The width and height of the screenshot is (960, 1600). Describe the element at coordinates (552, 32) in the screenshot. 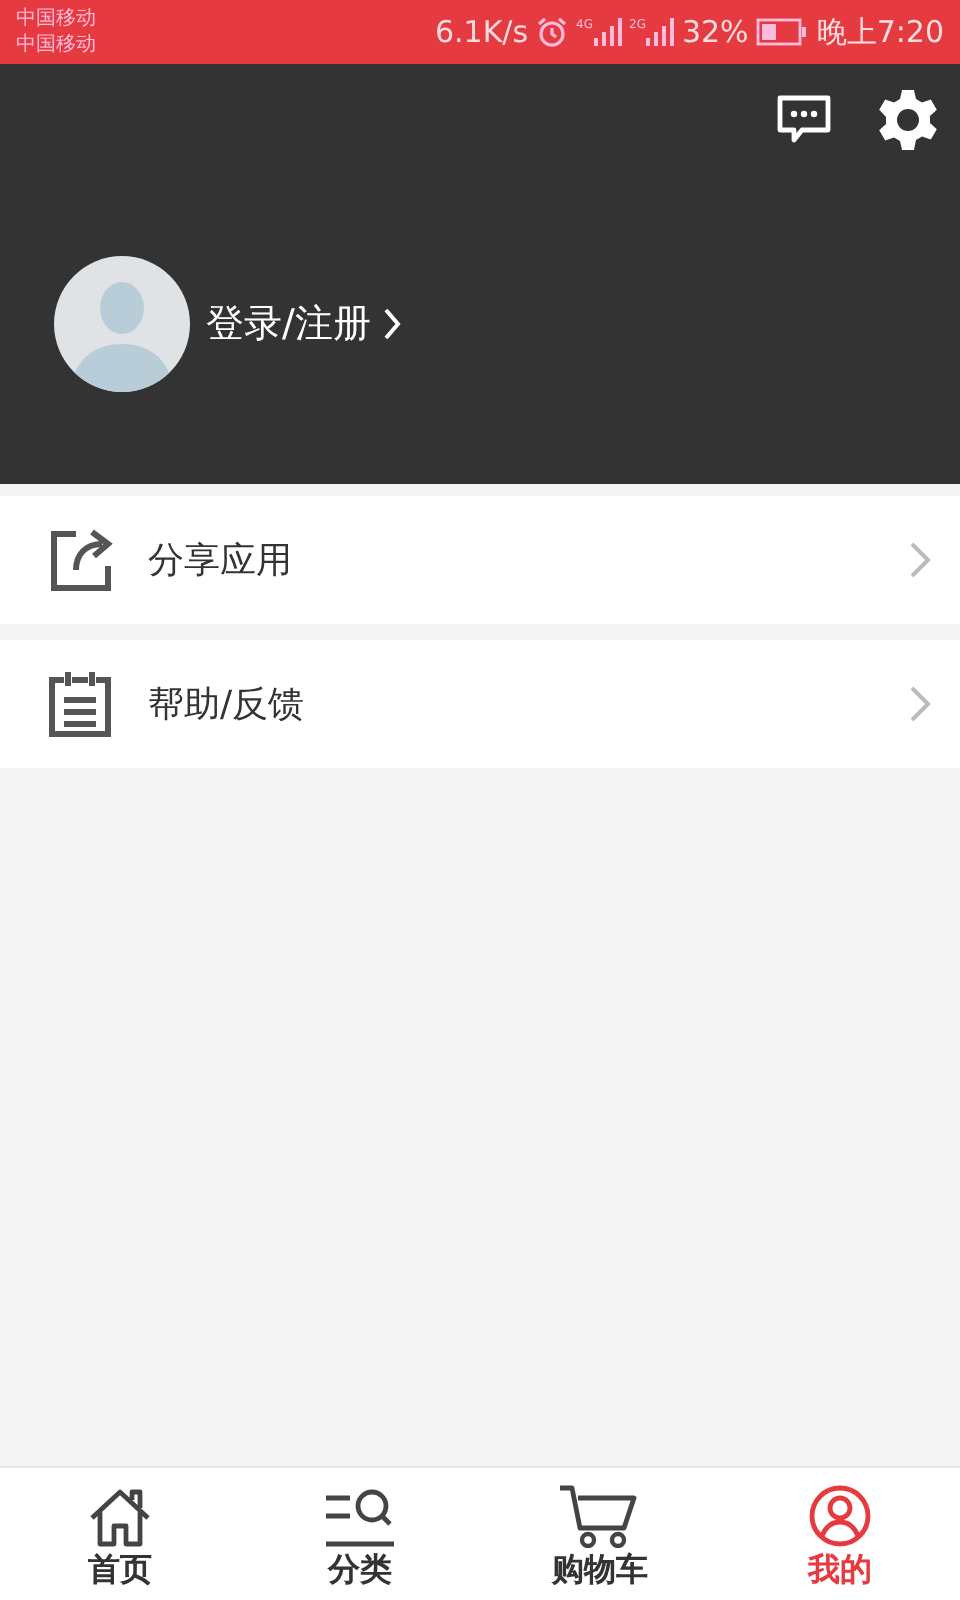

I see `alarm-icon` at that location.